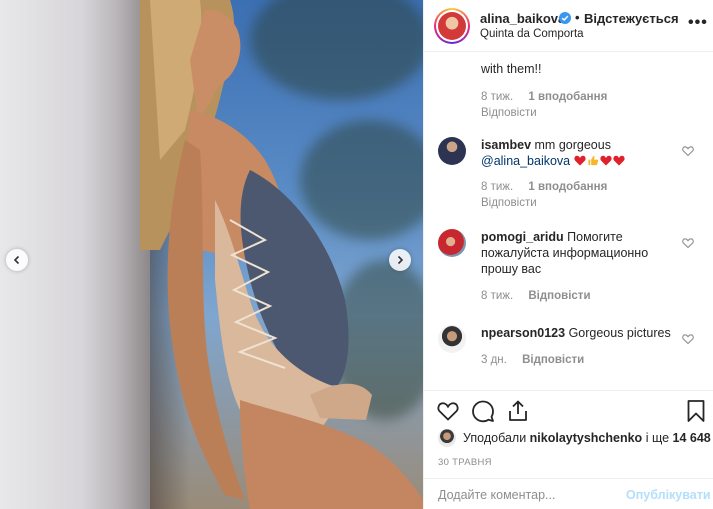 Image resolution: width=713 pixels, height=509 pixels. Describe the element at coordinates (657, 438) in the screenshot. I see `likes-middle: і ще` at that location.